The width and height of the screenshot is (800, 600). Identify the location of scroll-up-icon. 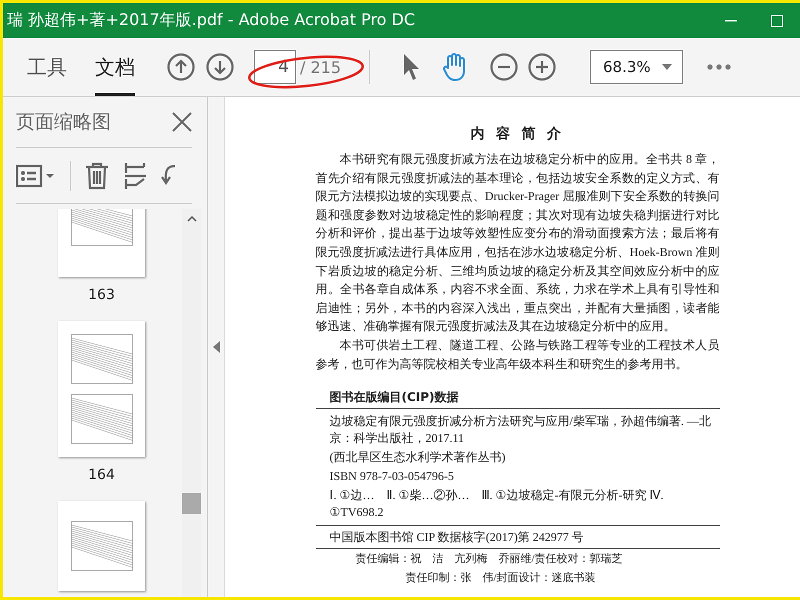
(191, 219).